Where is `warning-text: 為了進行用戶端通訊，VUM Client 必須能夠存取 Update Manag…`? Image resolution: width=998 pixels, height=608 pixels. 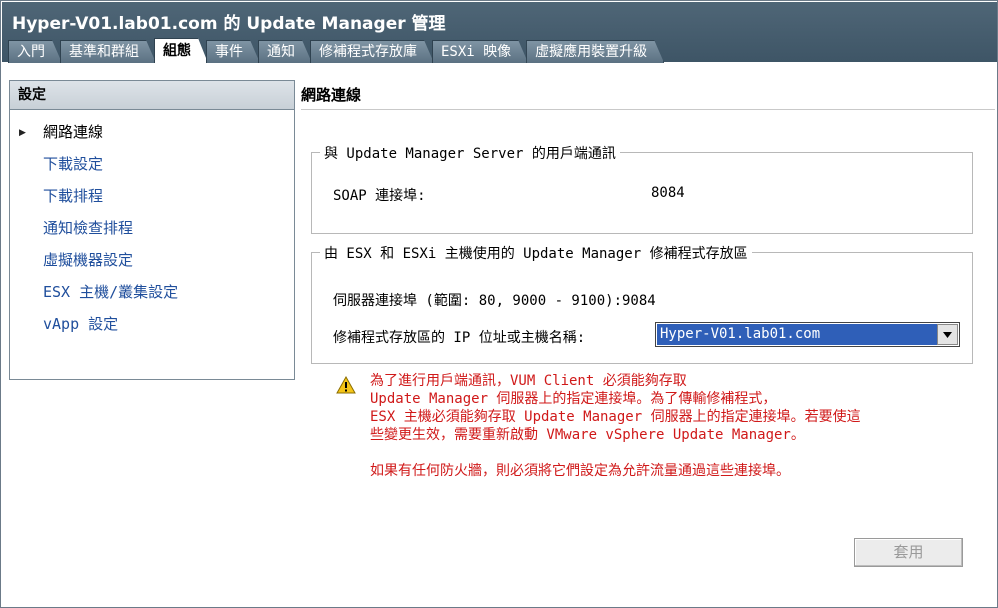 warning-text: 為了進行用戶端通訊，VUM Client 必須能夠存取 Update Manag… is located at coordinates (615, 408).